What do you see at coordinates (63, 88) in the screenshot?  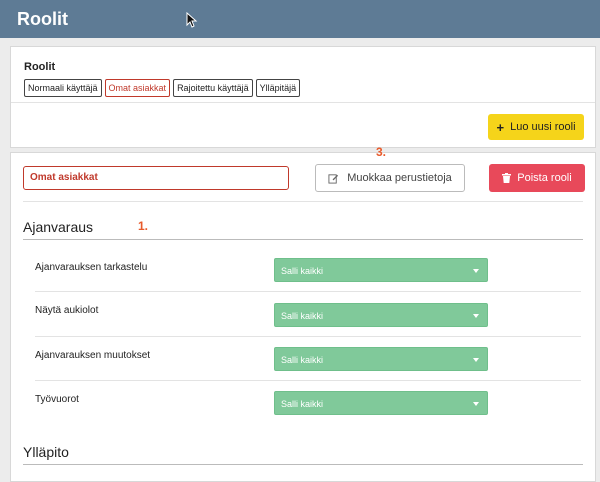 I see `role-tag-normaali: Normaali käyttäjä` at bounding box center [63, 88].